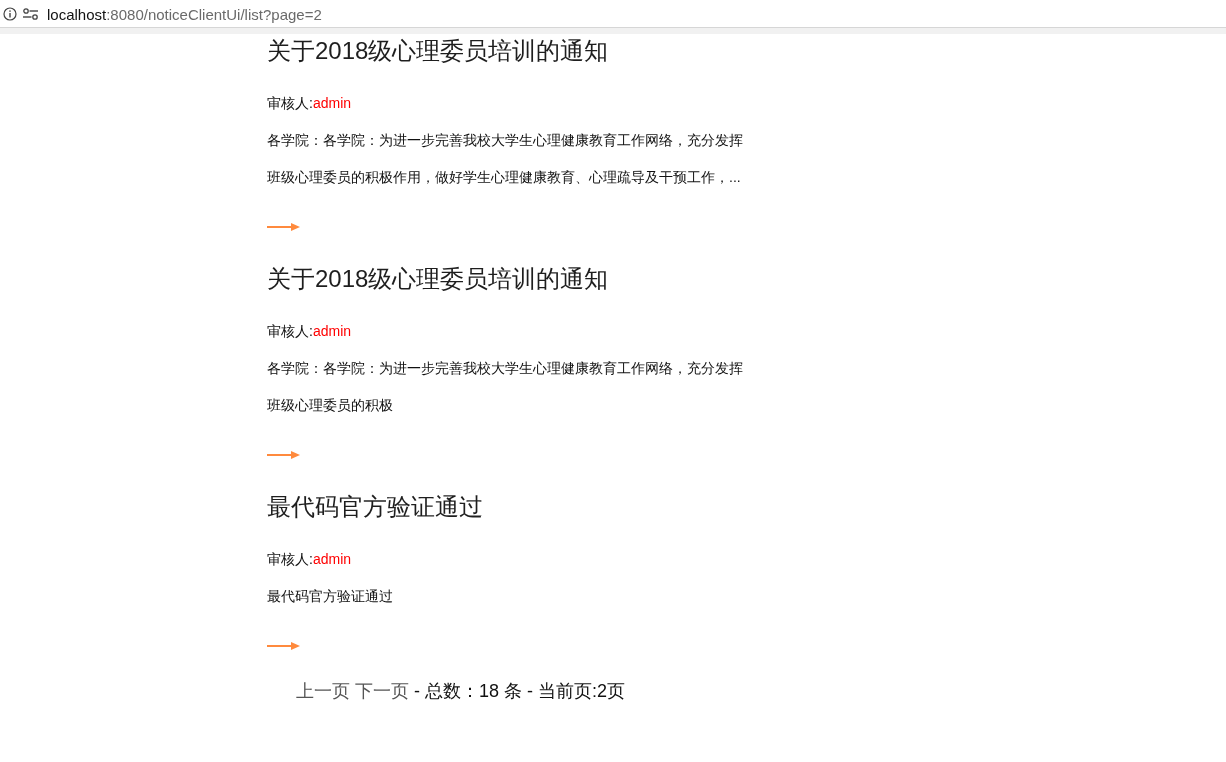  Describe the element at coordinates (184, 14) in the screenshot. I see `address-url: localhost:8080/noticeClientUi/list?page=2` at that location.